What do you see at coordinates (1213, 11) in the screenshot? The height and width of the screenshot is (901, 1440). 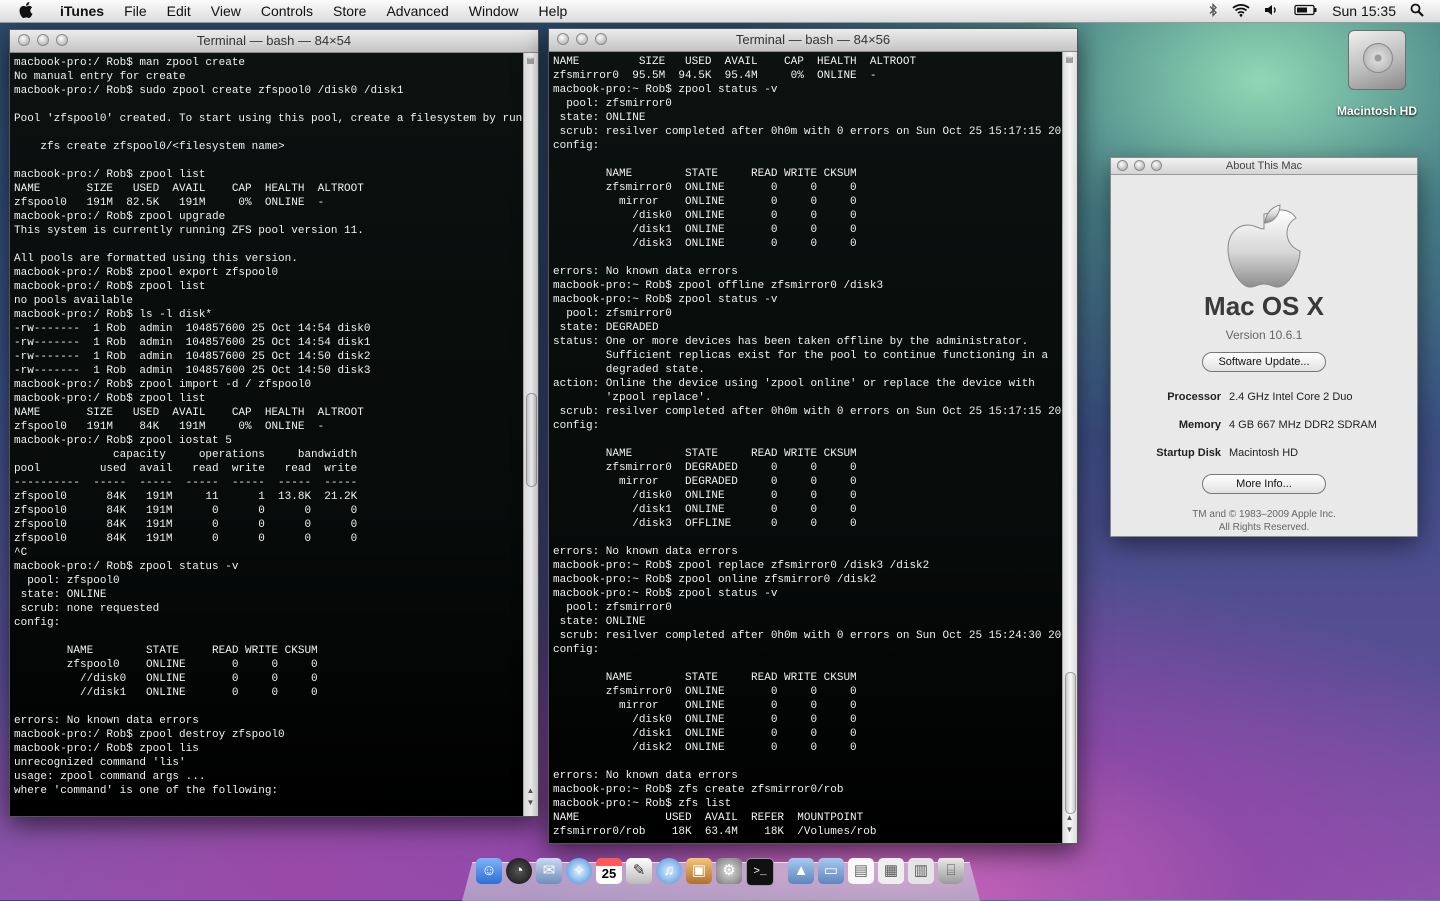 I see `bluetooth-icon` at bounding box center [1213, 11].